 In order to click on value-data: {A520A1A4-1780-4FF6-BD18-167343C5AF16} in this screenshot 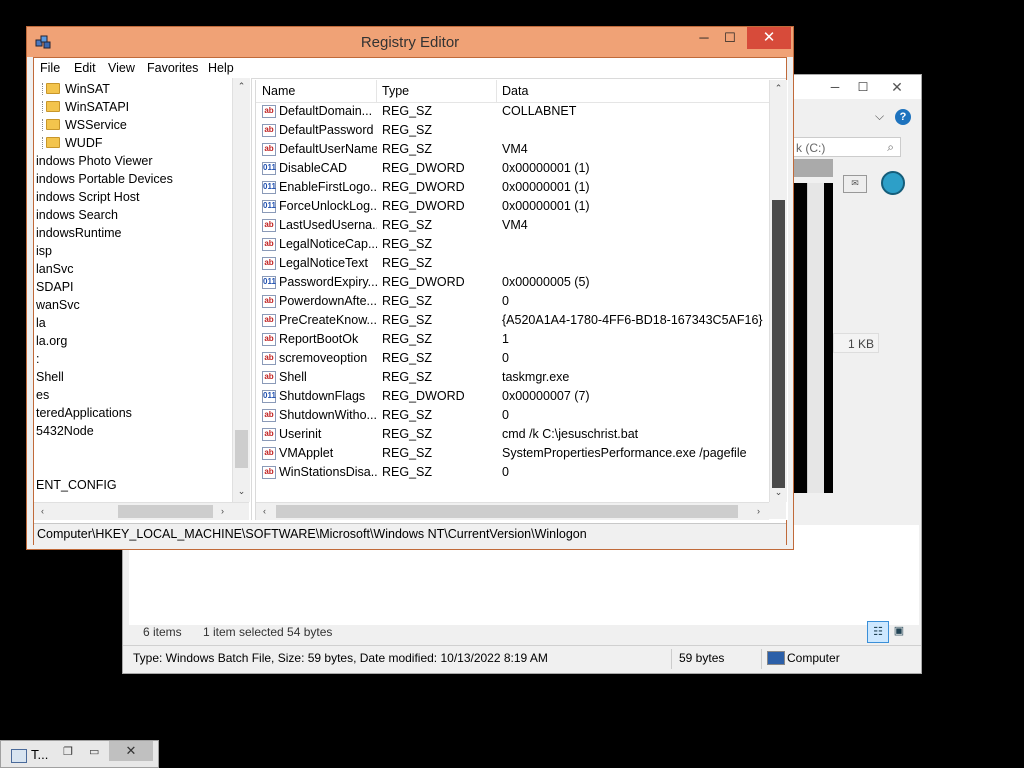, I will do `click(632, 320)`.